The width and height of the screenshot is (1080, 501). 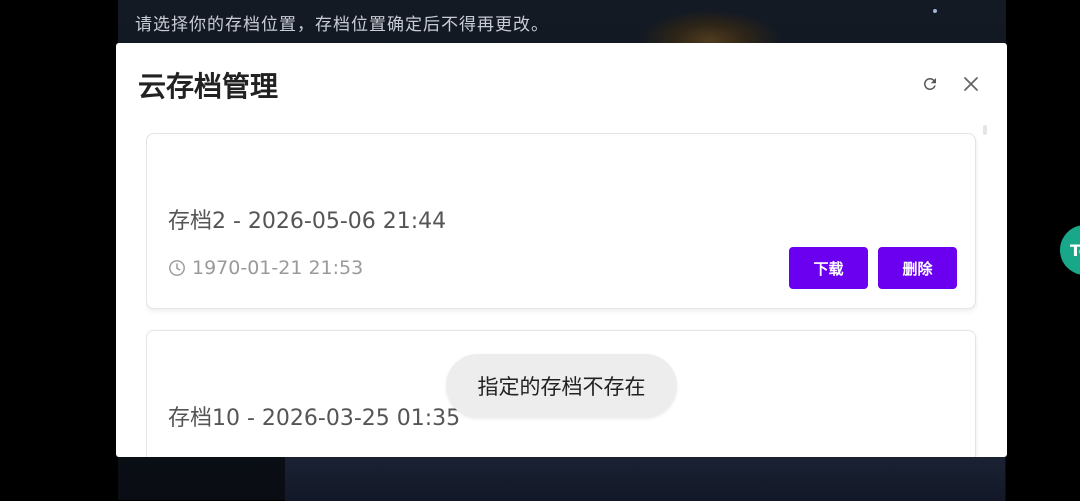 I want to click on save-time: 1970-01-21 21:53, so click(x=265, y=268).